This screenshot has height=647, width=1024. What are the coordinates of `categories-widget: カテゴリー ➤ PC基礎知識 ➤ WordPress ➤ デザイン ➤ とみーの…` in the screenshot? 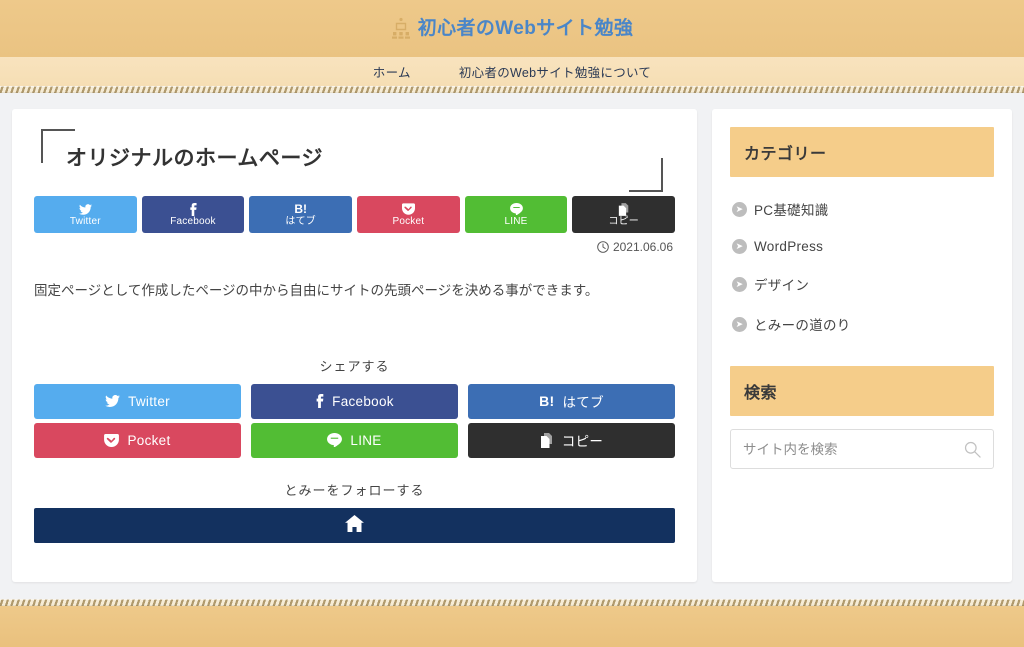 It's located at (862, 235).